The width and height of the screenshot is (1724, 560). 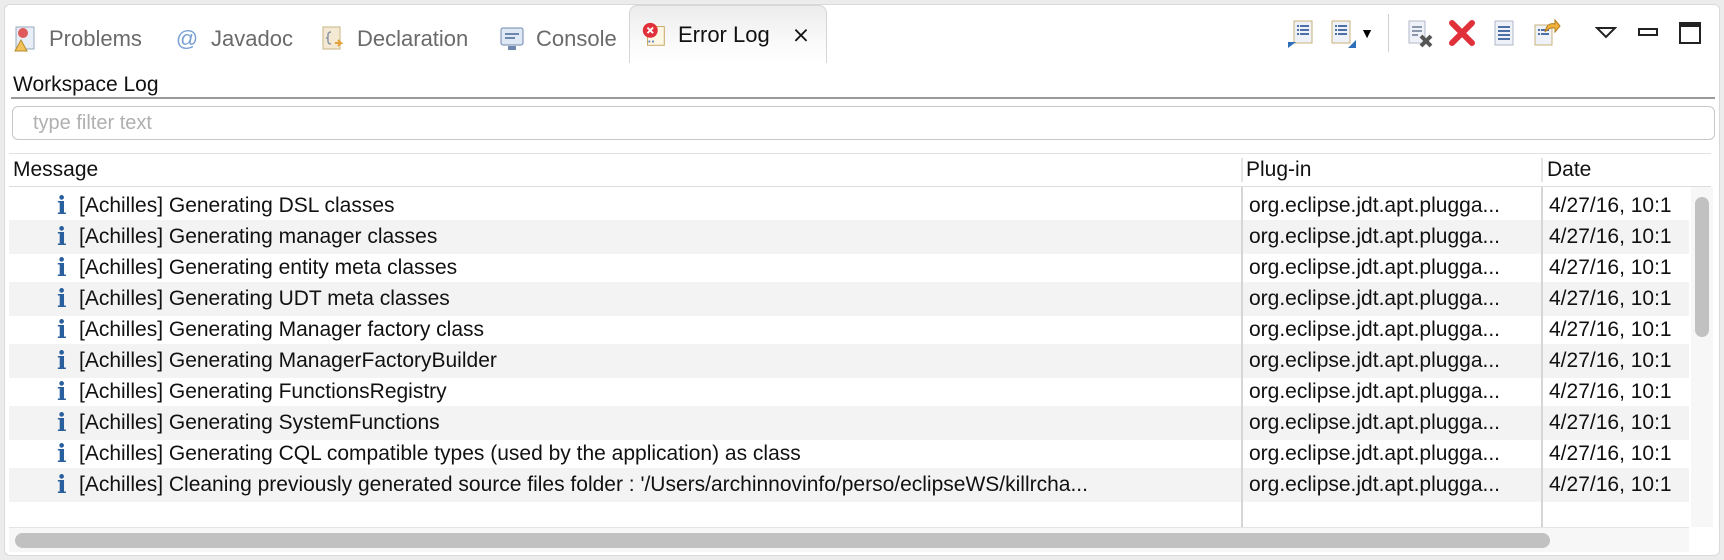 What do you see at coordinates (1702, 267) in the screenshot?
I see `vertical-scrollbar-thumb` at bounding box center [1702, 267].